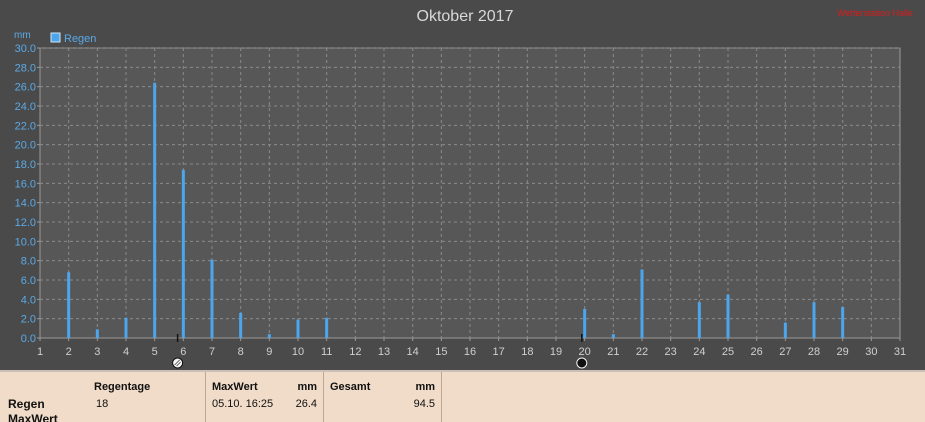  What do you see at coordinates (235, 387) in the screenshot?
I see `maxwert-header: MaxWert` at bounding box center [235, 387].